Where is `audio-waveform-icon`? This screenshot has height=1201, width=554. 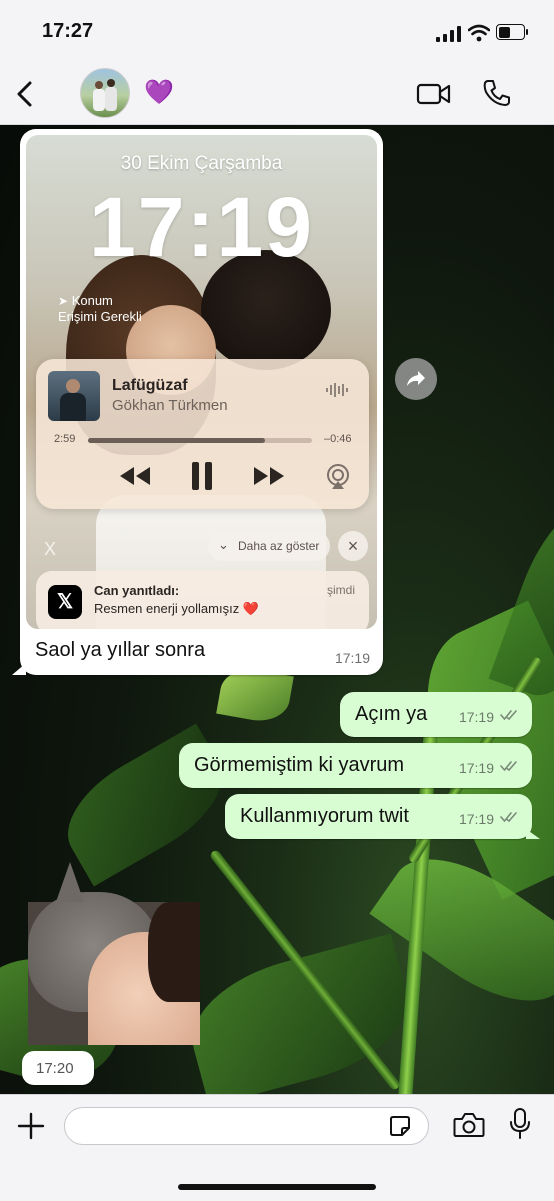 audio-waveform-icon is located at coordinates (337, 390).